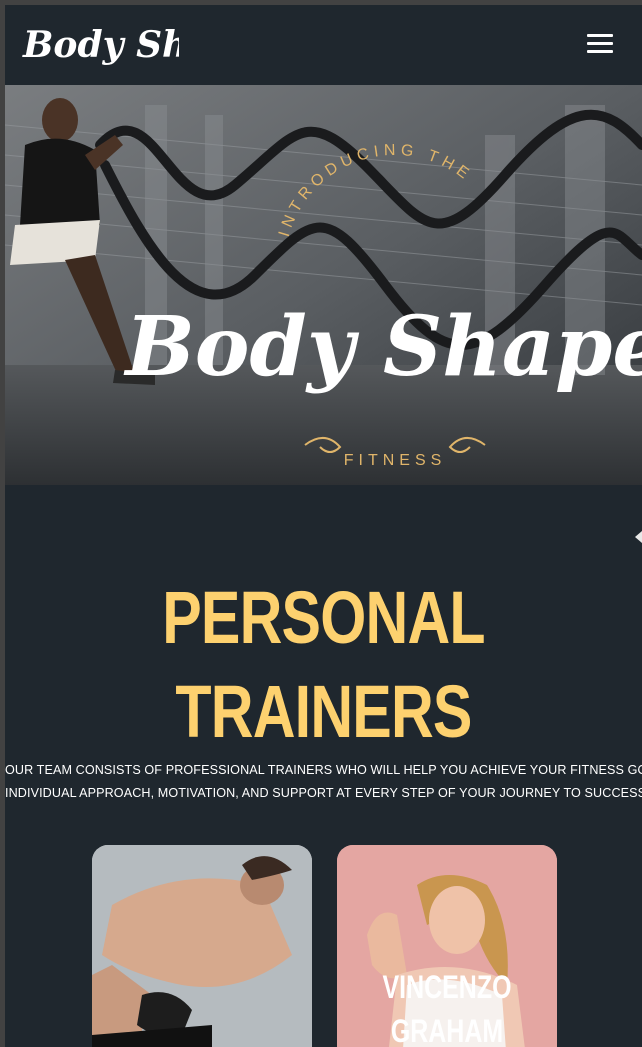 Image resolution: width=642 pixels, height=1047 pixels. I want to click on section-title: PERSONAL TRAINERS, so click(324, 665).